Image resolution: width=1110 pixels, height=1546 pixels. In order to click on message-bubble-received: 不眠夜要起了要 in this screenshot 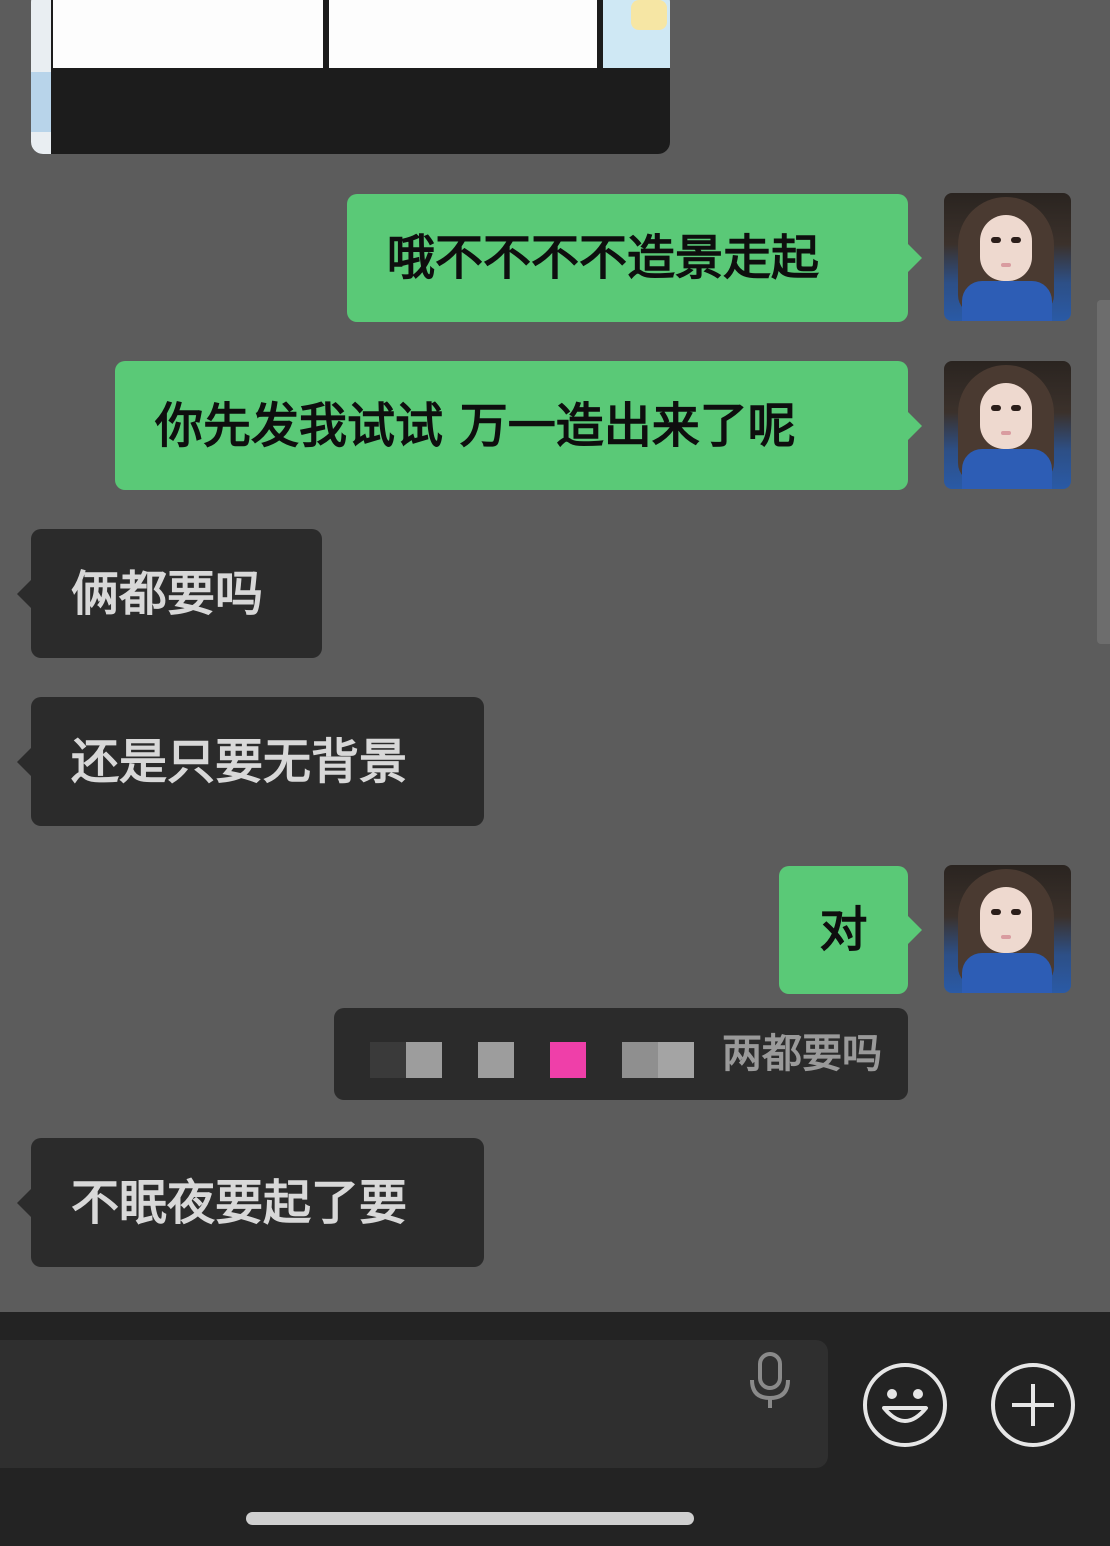, I will do `click(250, 1202)`.